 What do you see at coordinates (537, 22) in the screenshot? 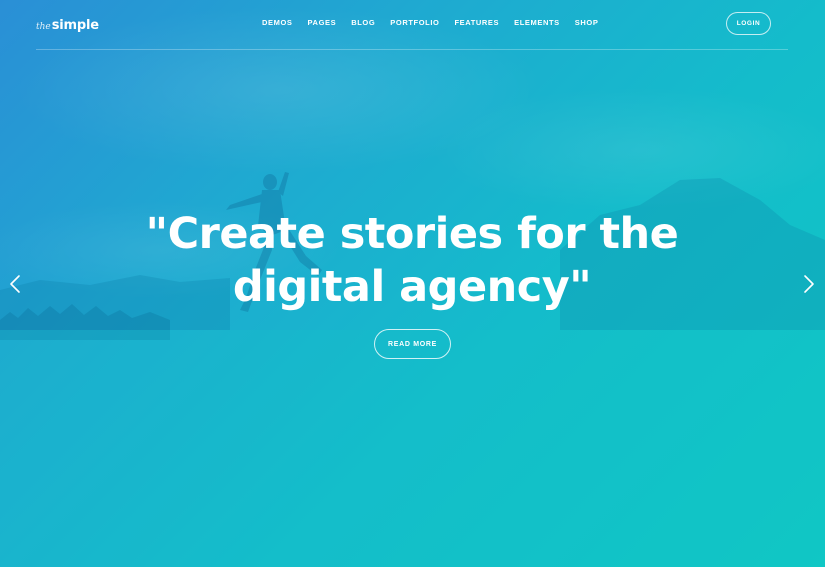
I see `nav-item-elements: ELEMENTS` at bounding box center [537, 22].